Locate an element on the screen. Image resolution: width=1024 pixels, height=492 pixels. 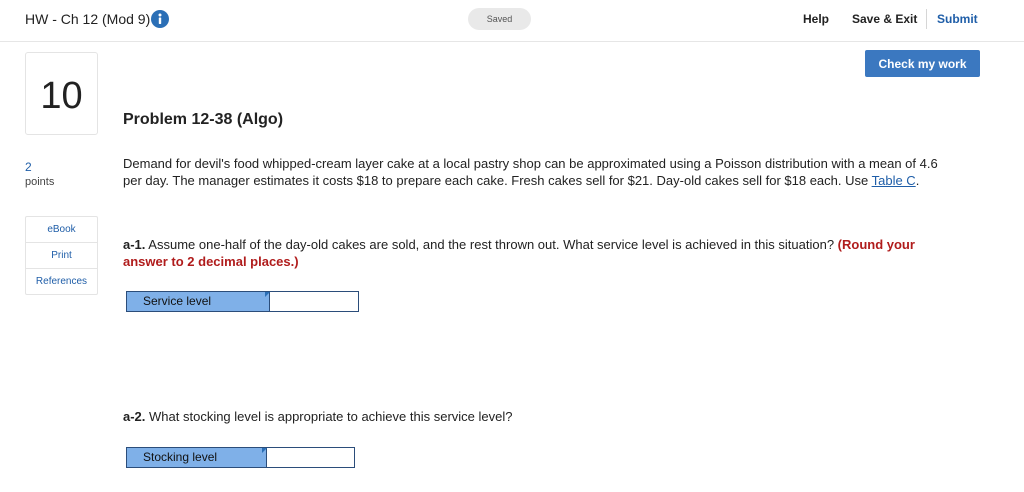
nav-divider is located at coordinates (926, 19).